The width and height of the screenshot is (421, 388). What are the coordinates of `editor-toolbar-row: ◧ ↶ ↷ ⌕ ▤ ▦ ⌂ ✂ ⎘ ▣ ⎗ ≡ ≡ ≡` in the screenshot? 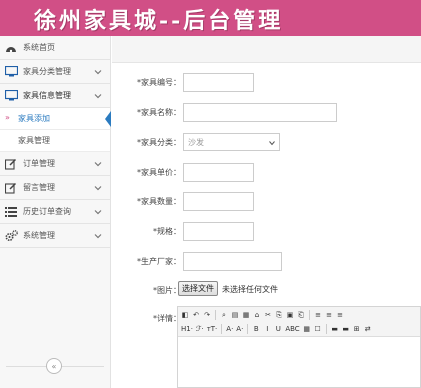 It's located at (299, 315).